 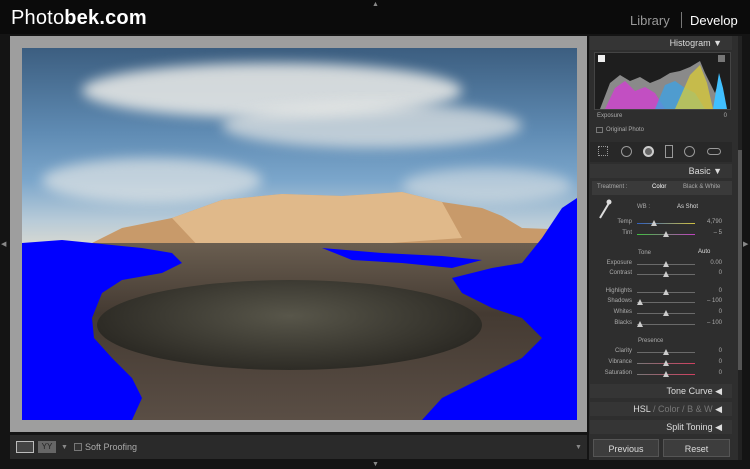 What do you see at coordinates (47, 447) in the screenshot?
I see `compare-view-button: YY` at bounding box center [47, 447].